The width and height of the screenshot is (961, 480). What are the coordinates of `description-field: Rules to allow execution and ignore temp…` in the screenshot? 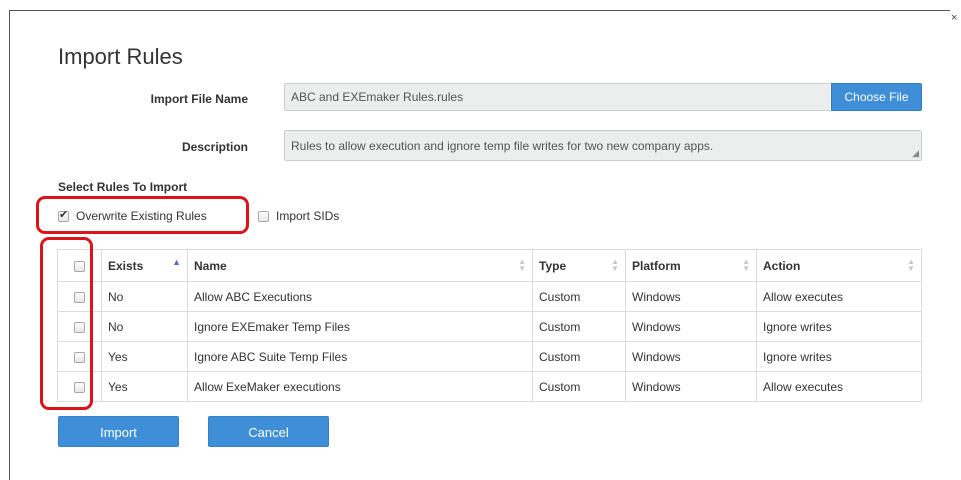 It's located at (603, 145).